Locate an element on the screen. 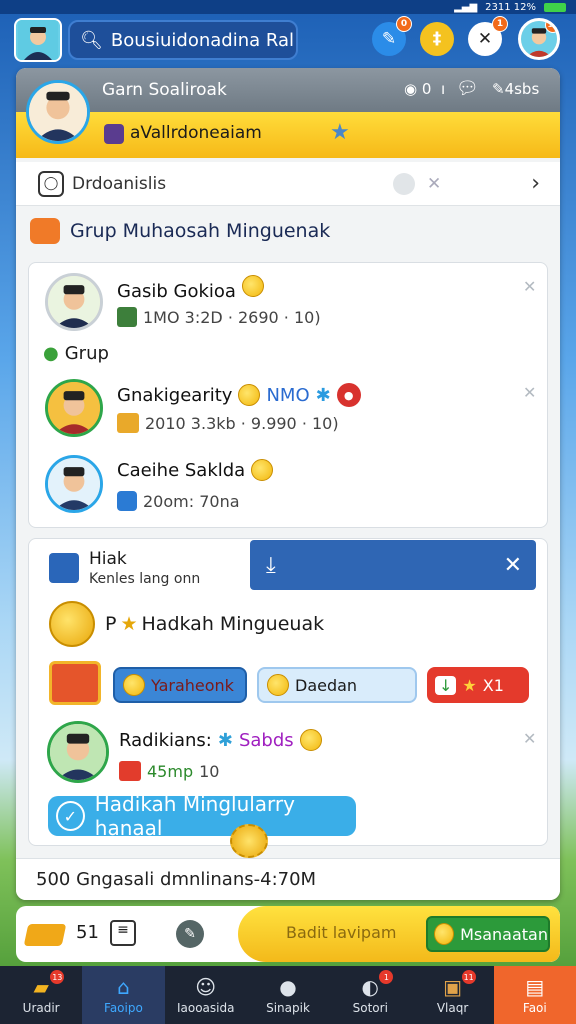 This screenshot has height=1024, width=576. footer-summary: 500 Gngasali dmnlinans-4:70M is located at coordinates (288, 879).